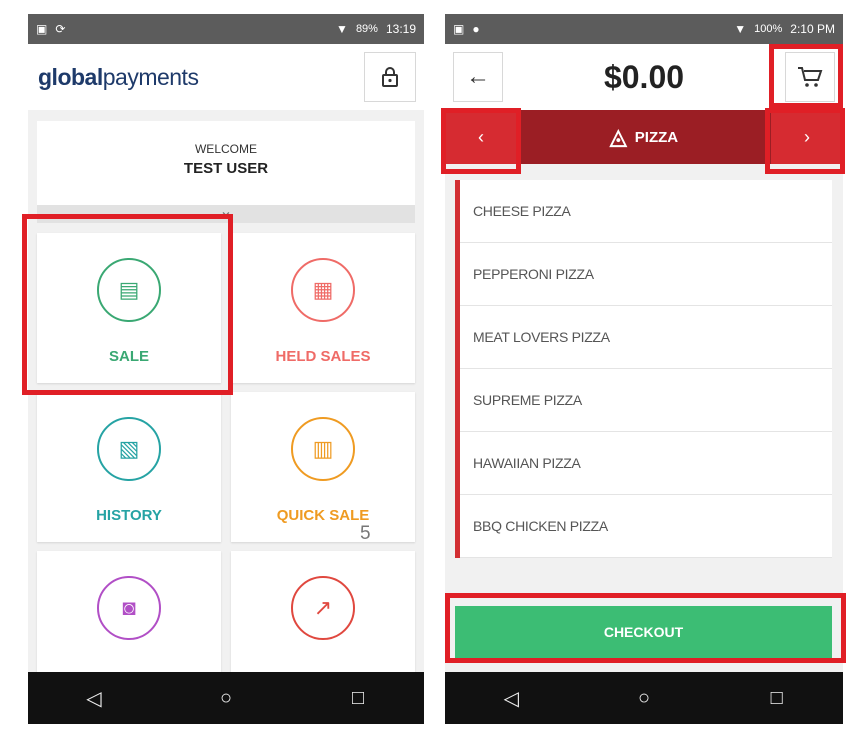 The height and width of the screenshot is (729, 853). Describe the element at coordinates (118, 76) in the screenshot. I see `globalpayments-logo: globalpayments` at that location.